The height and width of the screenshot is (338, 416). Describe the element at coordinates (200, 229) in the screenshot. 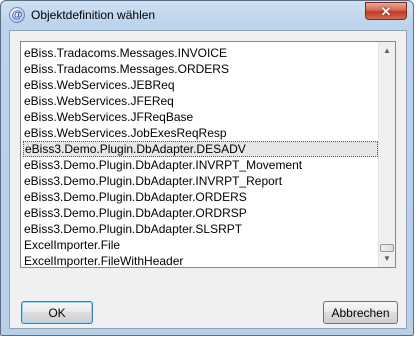

I see `list-item: eBiss3.Demo.Plugin.DbAdapter.SLSRPT` at that location.